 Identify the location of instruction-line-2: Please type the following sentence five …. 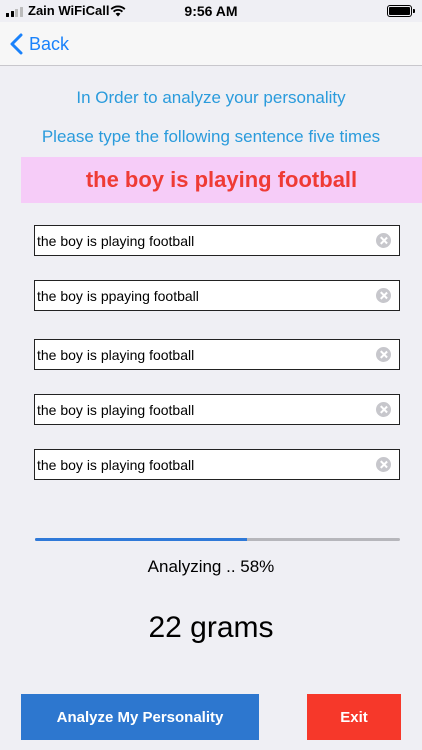
(211, 136).